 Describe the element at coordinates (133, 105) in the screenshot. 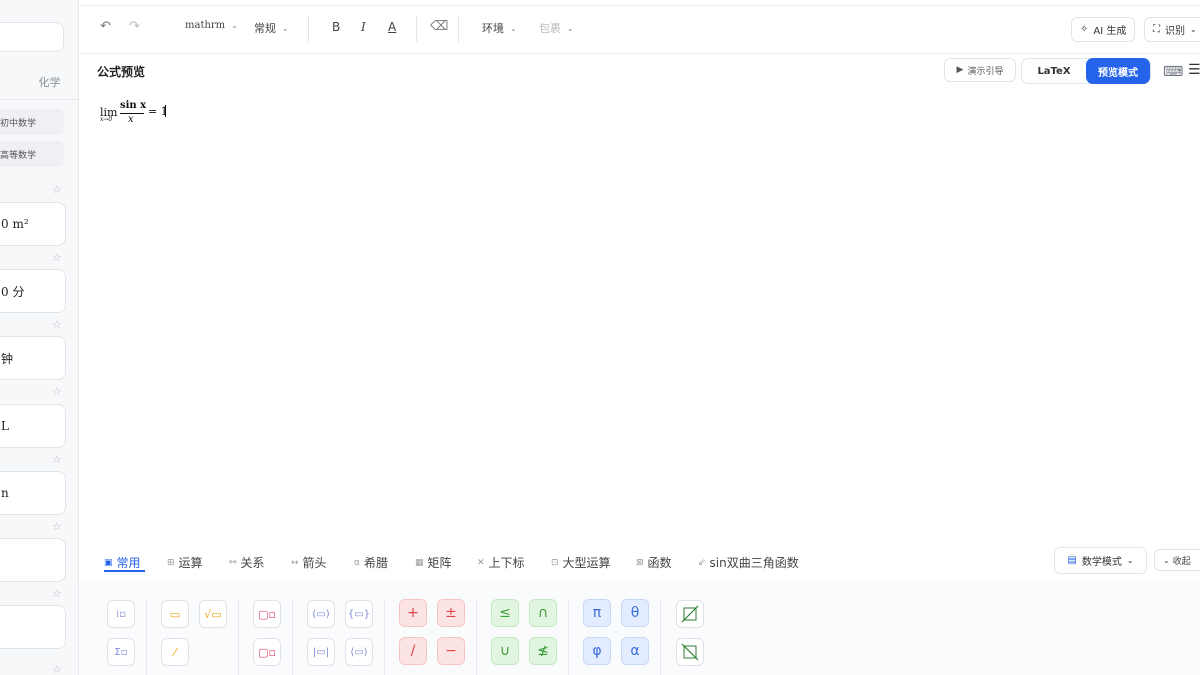

I see `formula-numerator: sin x` at that location.